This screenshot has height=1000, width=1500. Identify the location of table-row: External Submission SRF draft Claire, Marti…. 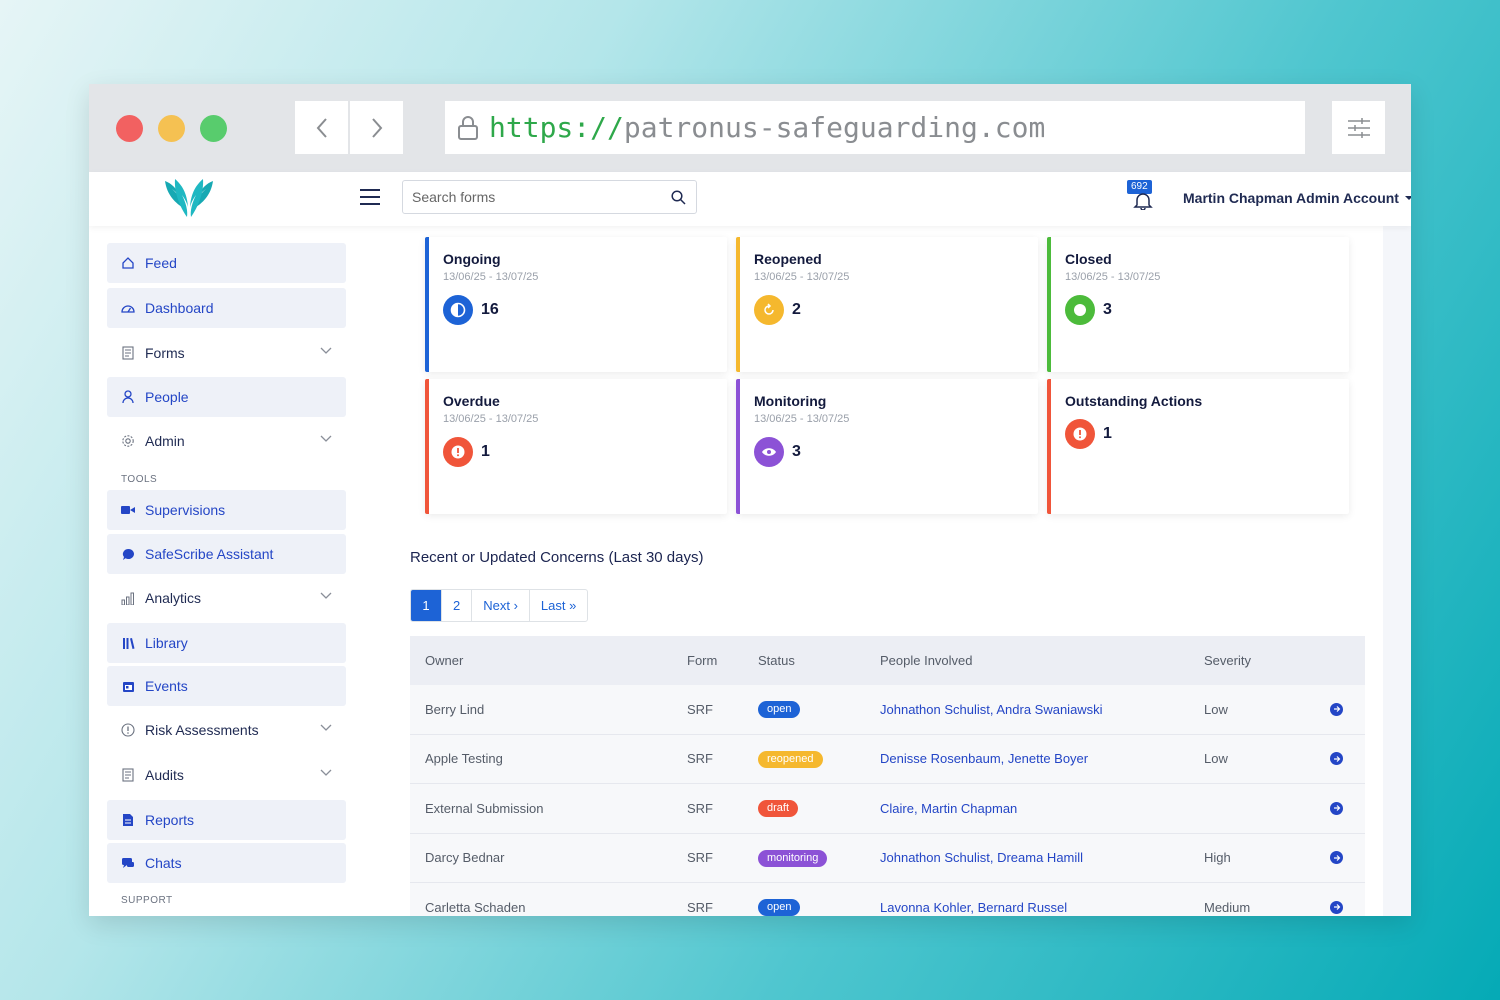
(887, 809).